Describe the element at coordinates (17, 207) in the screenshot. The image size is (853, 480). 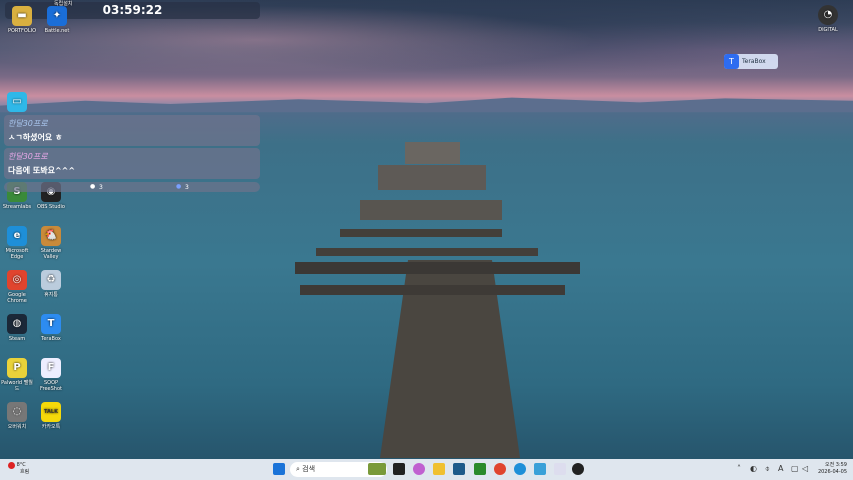
I see `icon-label: Streamlabs` at that location.